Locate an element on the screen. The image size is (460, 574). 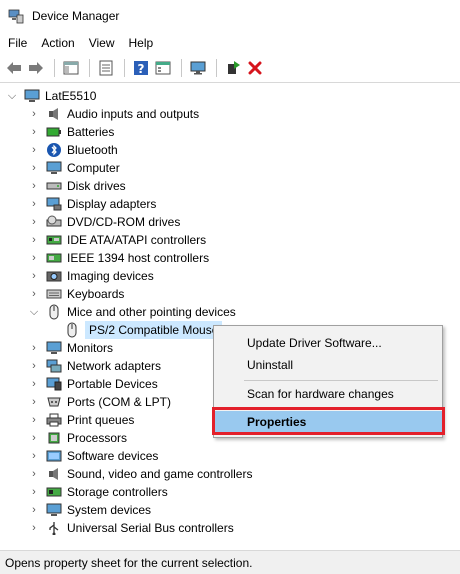
tree-root-label: LatE5510 is located at coordinates (71, 96).